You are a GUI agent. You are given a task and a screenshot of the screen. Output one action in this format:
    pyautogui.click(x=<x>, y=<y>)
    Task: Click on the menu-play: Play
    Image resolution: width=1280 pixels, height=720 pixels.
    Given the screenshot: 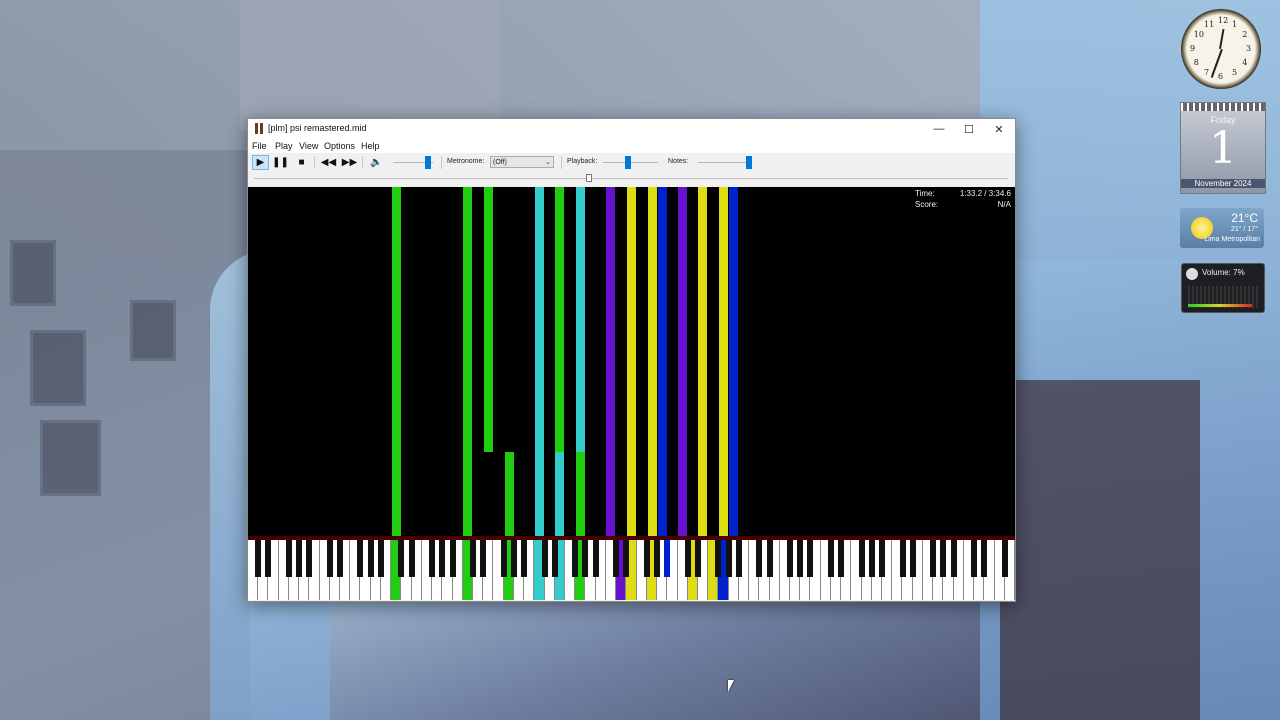 What is the action you would take?
    pyautogui.click(x=284, y=146)
    